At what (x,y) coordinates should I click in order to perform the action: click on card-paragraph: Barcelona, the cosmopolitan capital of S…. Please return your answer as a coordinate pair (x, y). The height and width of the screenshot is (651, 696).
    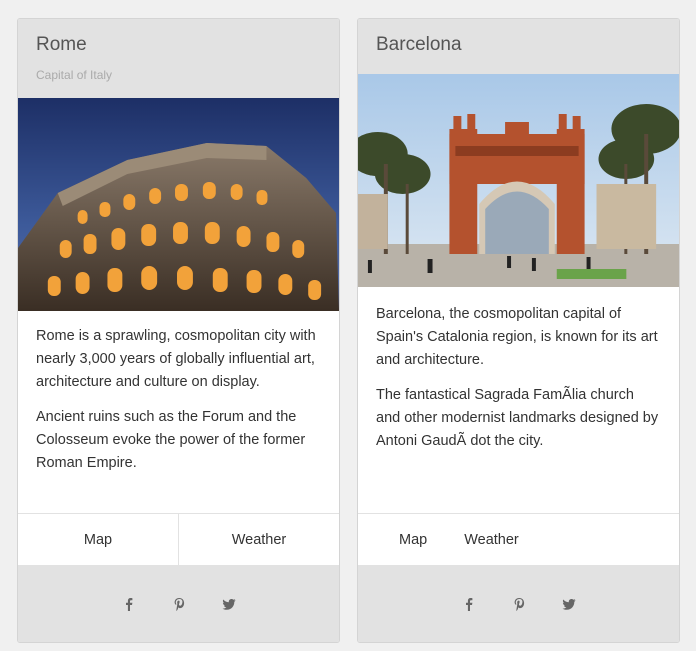
    Looking at the image, I should click on (517, 337).